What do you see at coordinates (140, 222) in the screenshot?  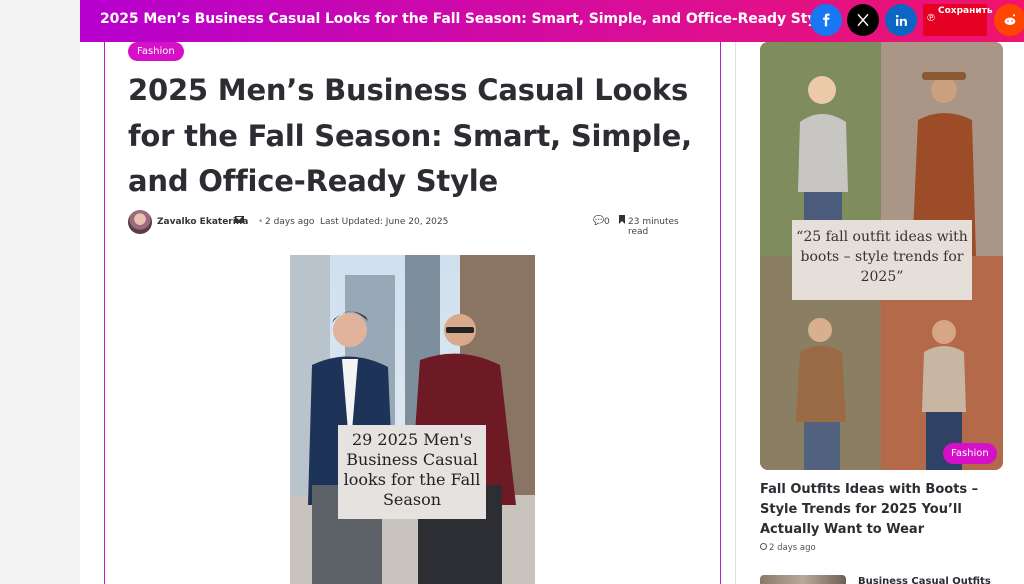 I see `author-avatar` at bounding box center [140, 222].